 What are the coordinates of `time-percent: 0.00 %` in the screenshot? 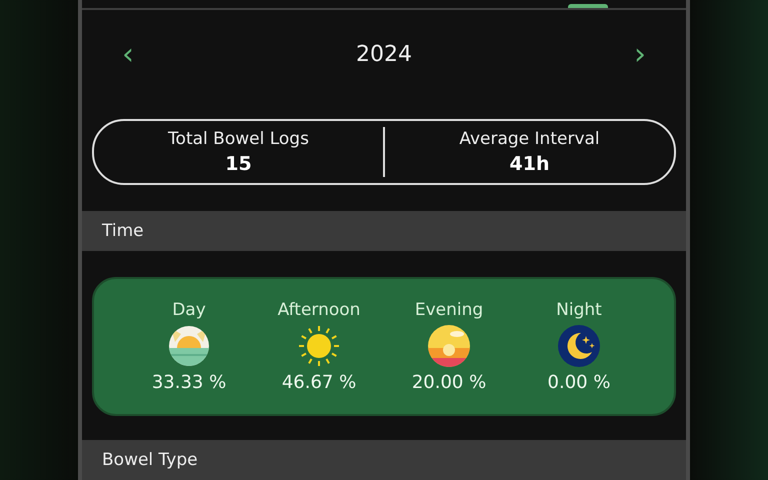 It's located at (579, 382).